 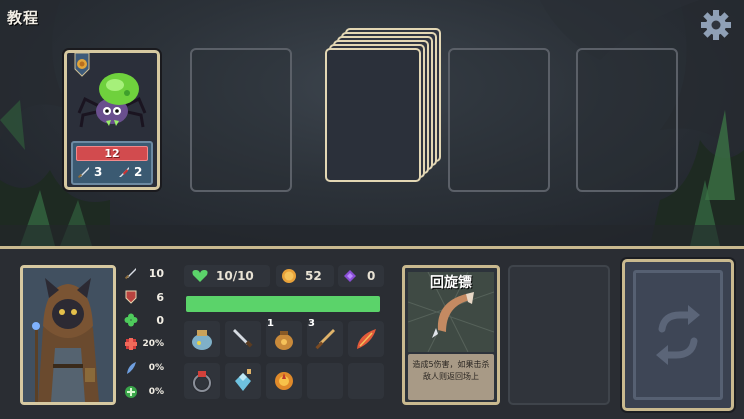 What do you see at coordinates (160, 320) in the screenshot?
I see `stat-value: 0` at bounding box center [160, 320].